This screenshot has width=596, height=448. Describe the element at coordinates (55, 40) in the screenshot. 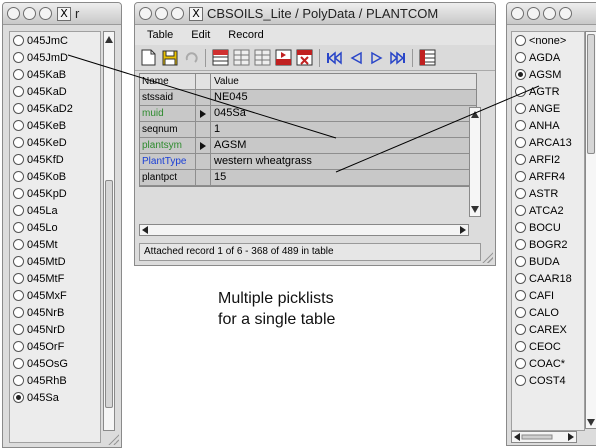

I see `left-picklist-item: 045JmC` at that location.